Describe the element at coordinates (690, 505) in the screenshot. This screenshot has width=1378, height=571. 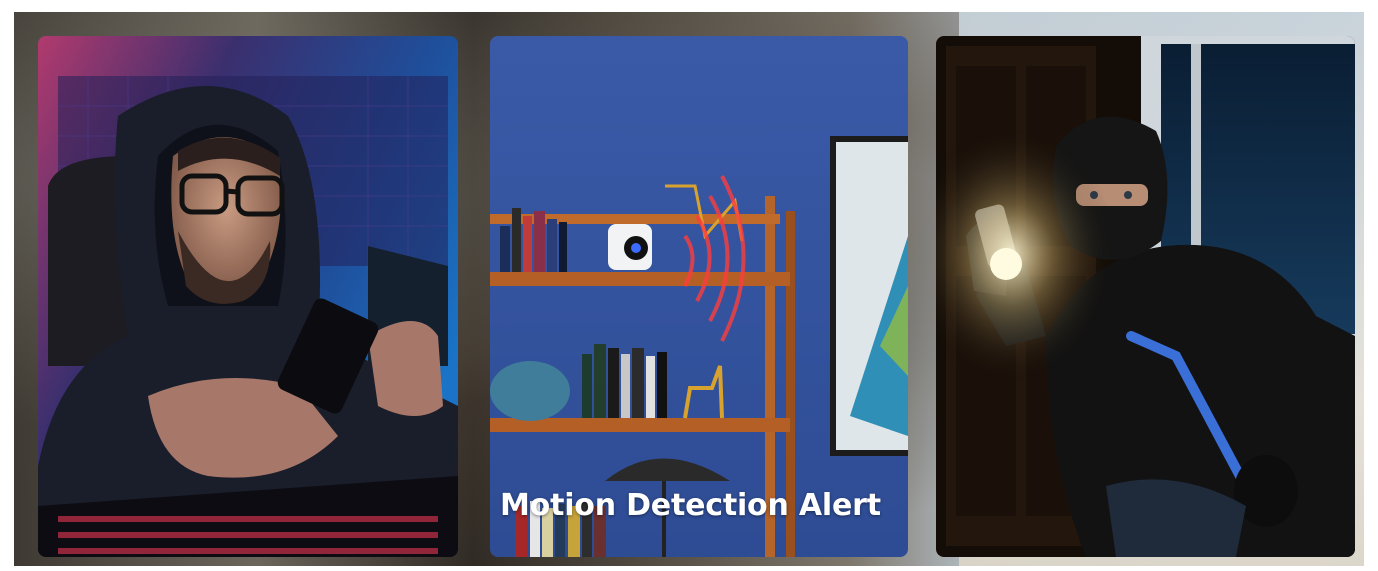
I see `motion-detection-alert-title: Motion Detection Alert` at that location.